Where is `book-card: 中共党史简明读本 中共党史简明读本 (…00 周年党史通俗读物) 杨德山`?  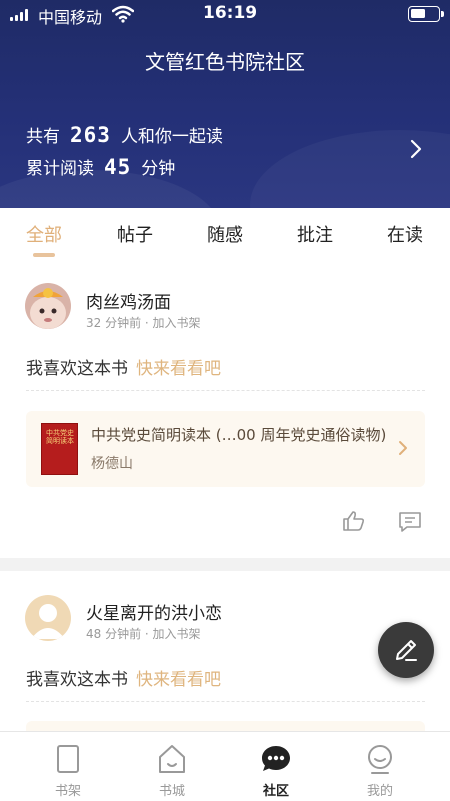 book-card: 中共党史简明读本 中共党史简明读本 (…00 周年党史通俗读物) 杨德山 is located at coordinates (225, 449).